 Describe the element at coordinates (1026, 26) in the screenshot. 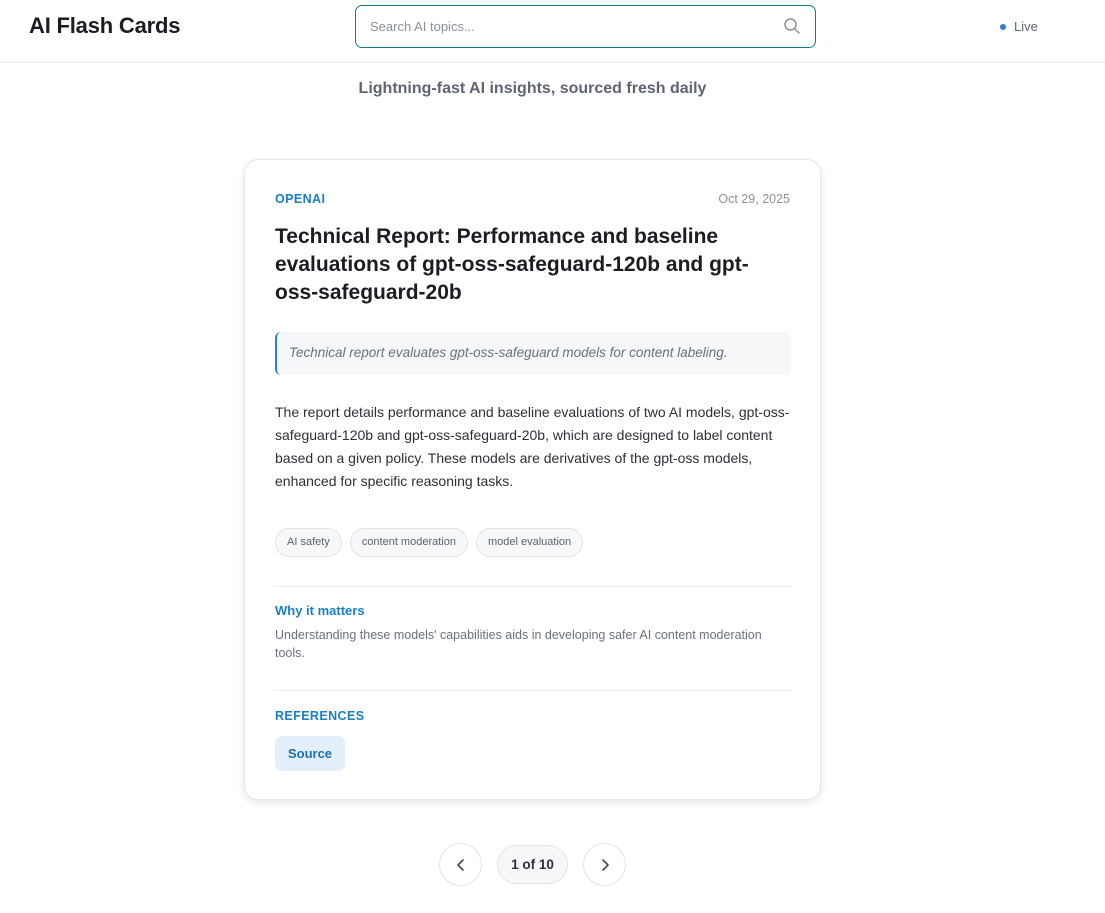

I see `live-label: Live` at that location.